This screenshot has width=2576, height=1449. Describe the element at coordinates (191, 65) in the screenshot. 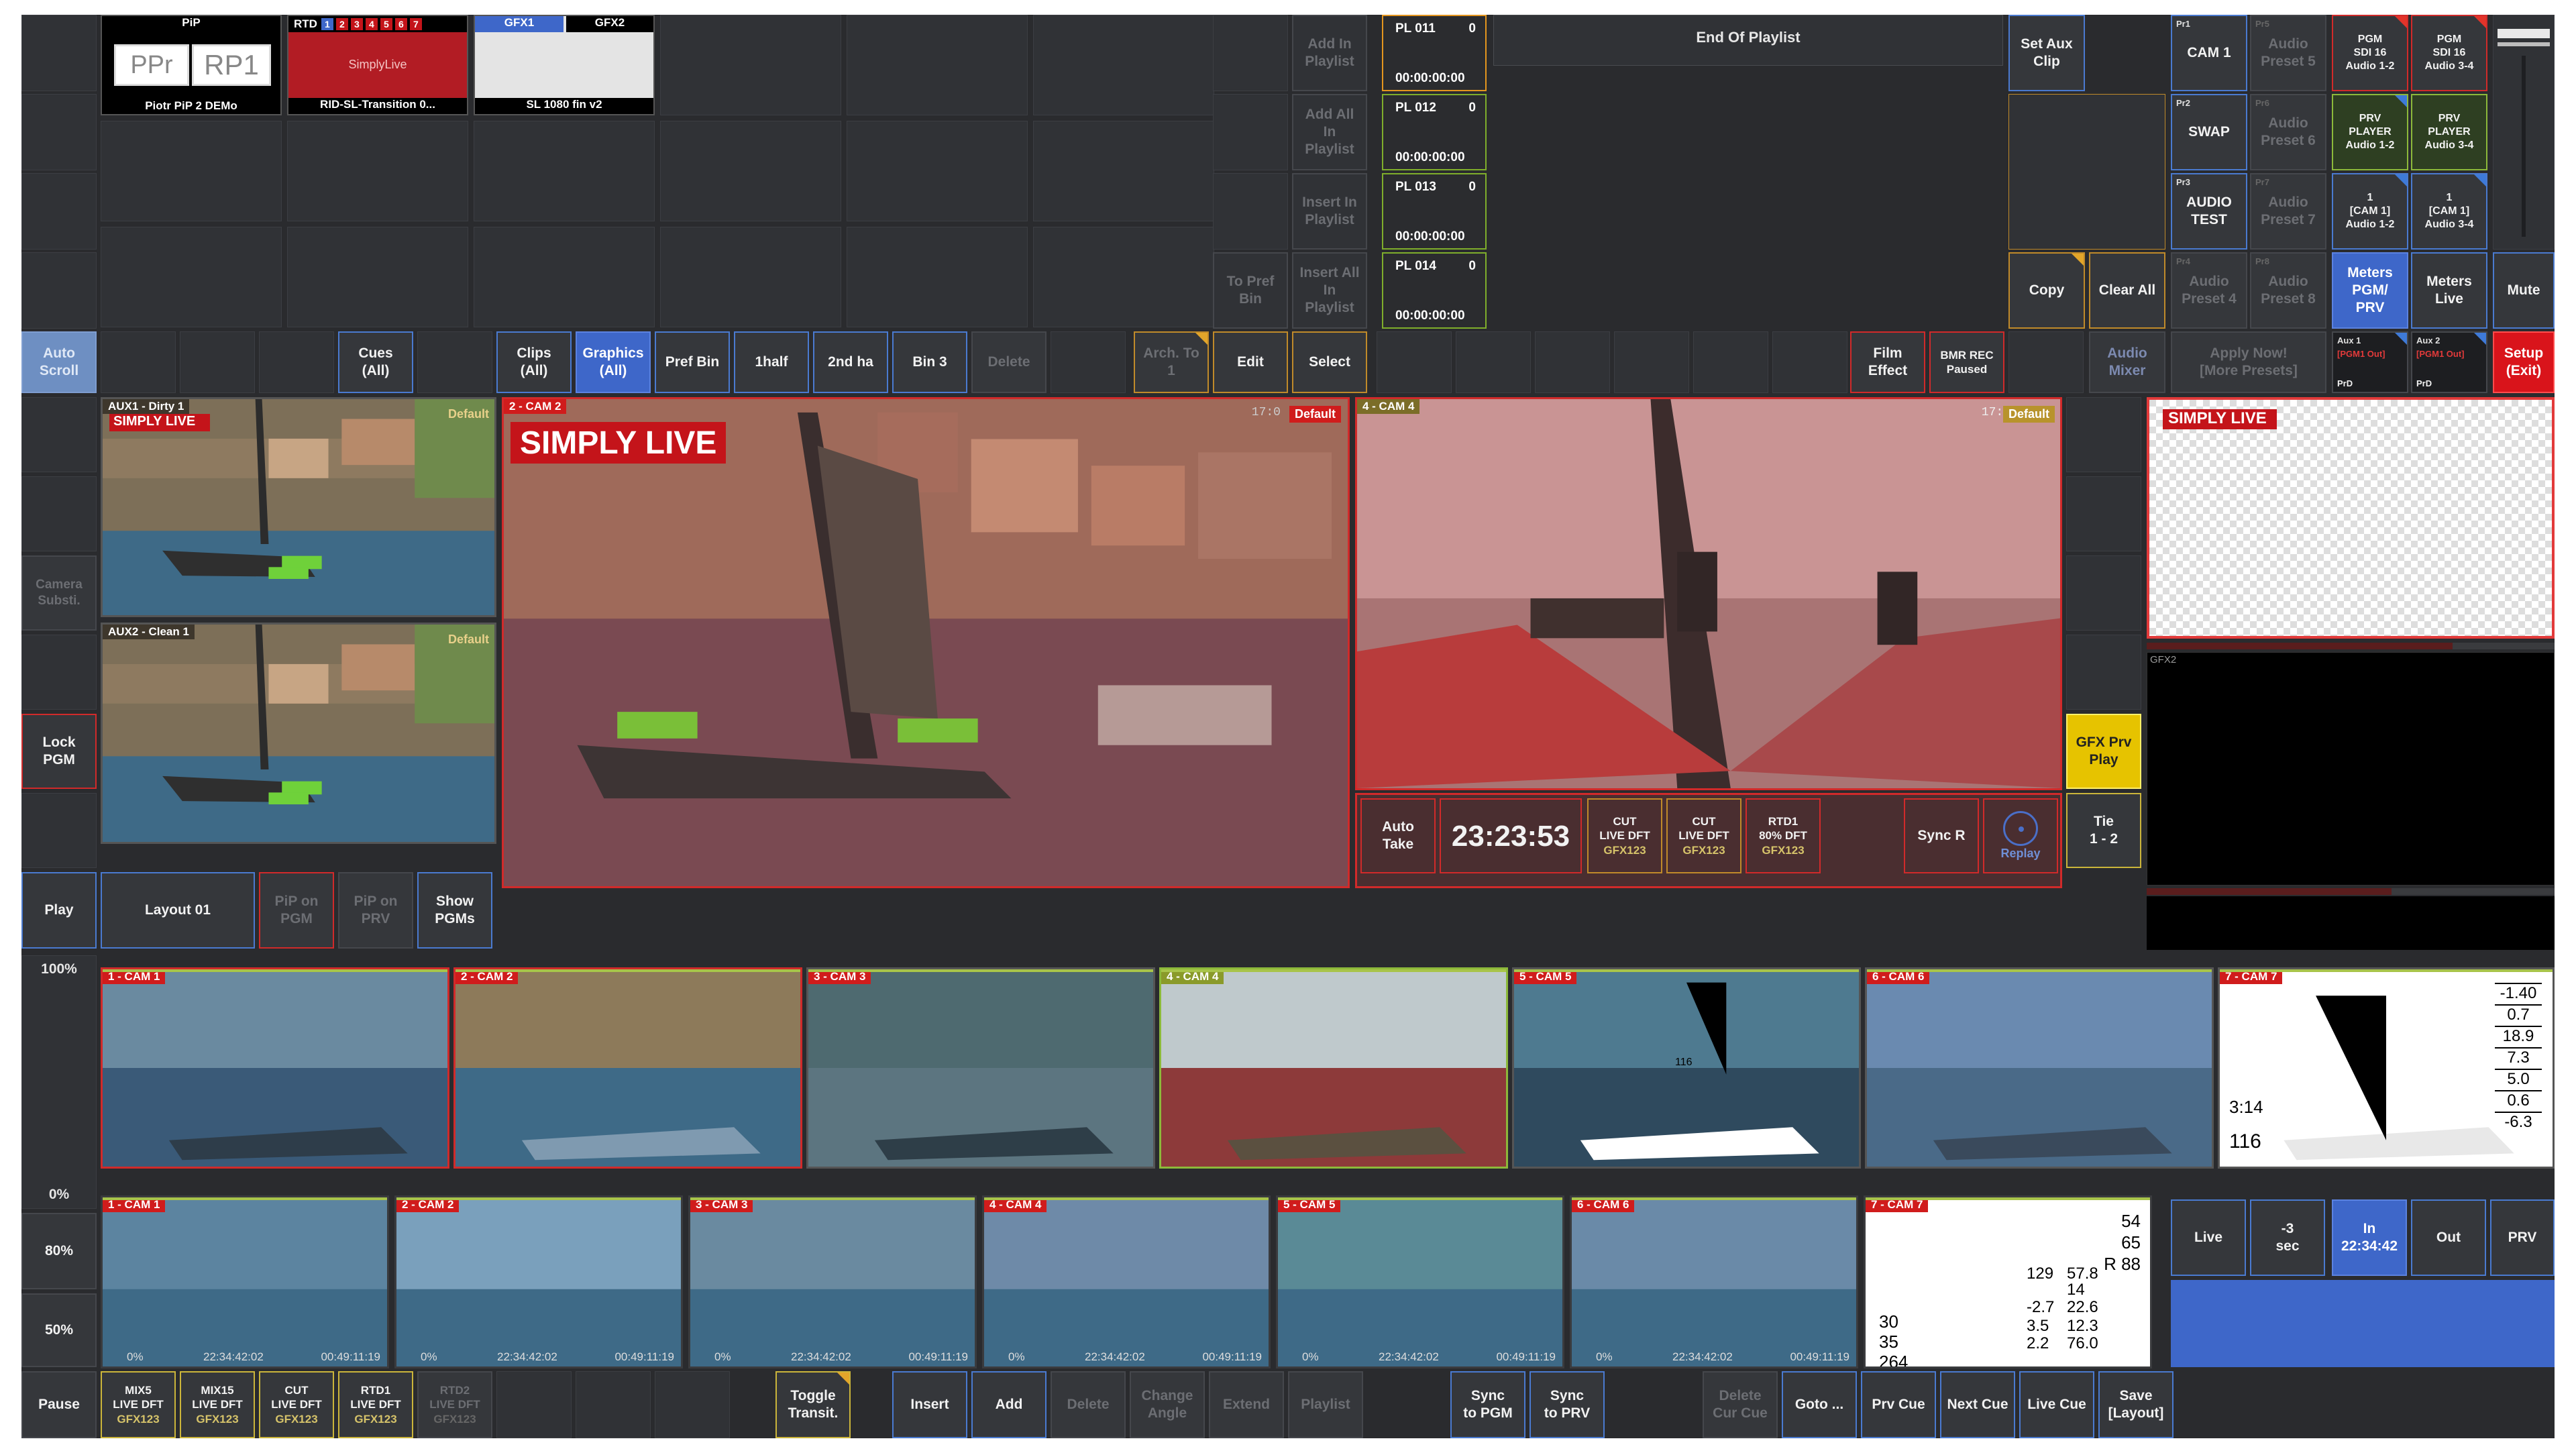

I see `pip-tile: PiP PPr RP1 Piotr PiP 2 DEMo` at that location.